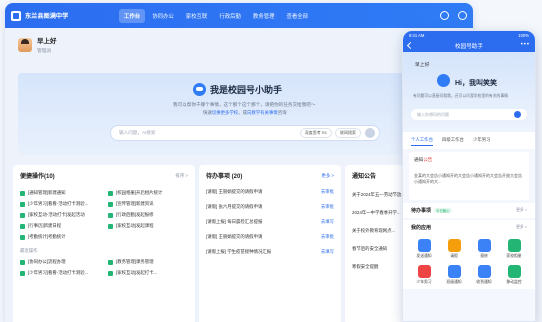 The image size is (542, 322). I want to click on school-logo: 东兰县图满中学, so click(65, 15).